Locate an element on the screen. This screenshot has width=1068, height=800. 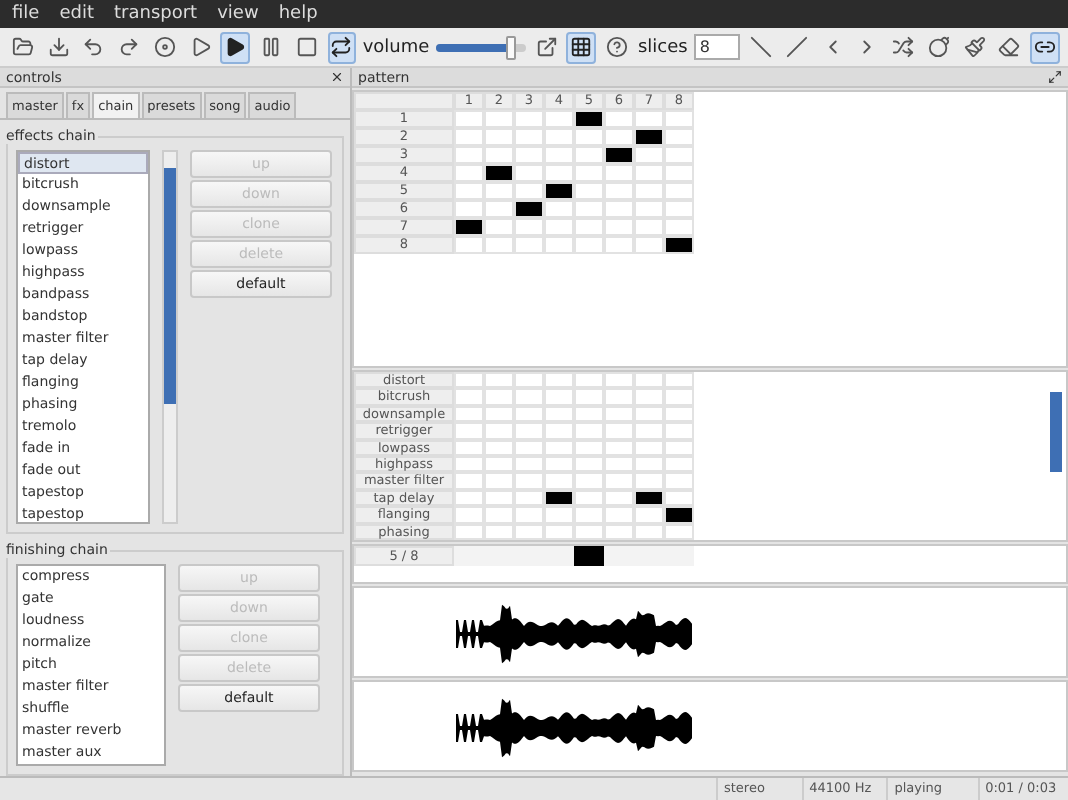
loop-icon is located at coordinates (342, 47).